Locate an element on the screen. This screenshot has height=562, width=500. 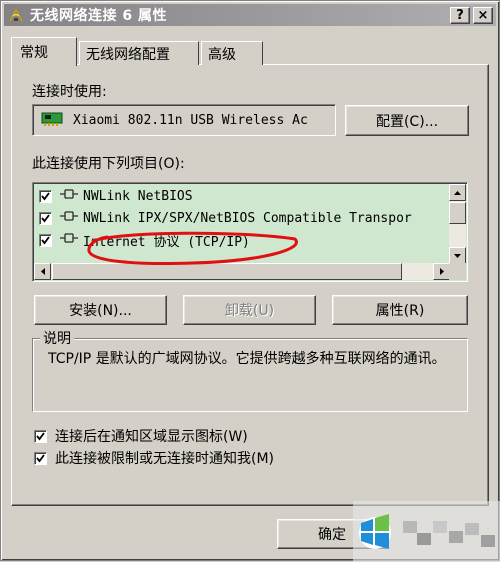
list-item: NWLink NetBIOS is located at coordinates (116, 196).